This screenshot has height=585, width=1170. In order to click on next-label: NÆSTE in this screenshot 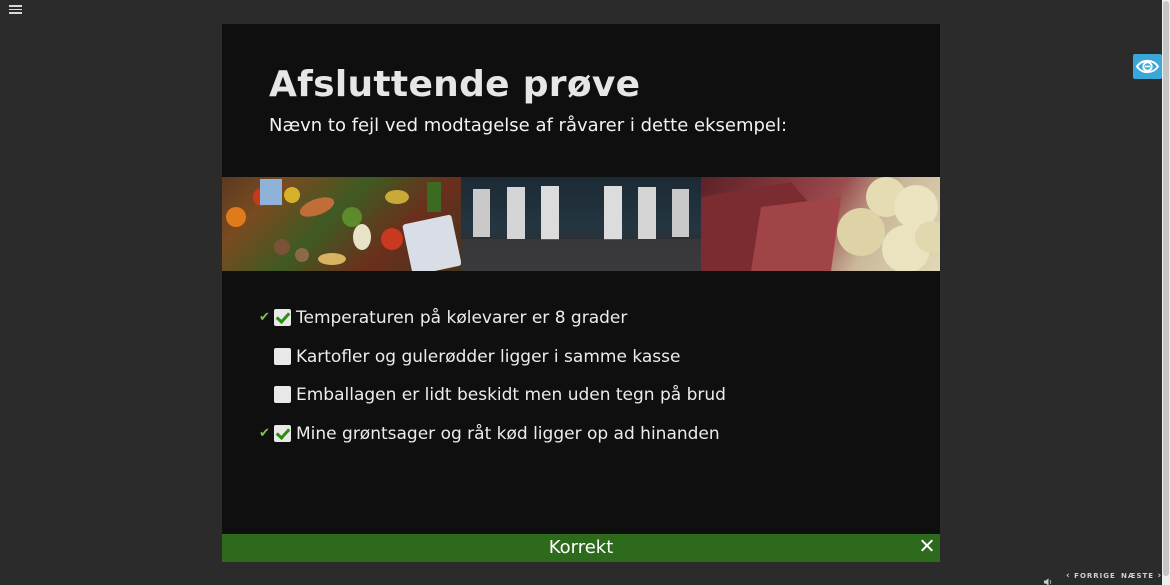, I will do `click(1138, 576)`.